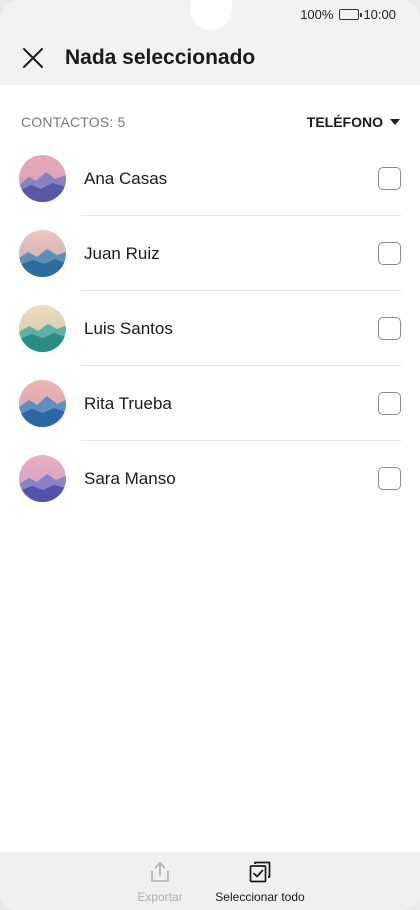 The width and height of the screenshot is (420, 910). What do you see at coordinates (210, 253) in the screenshot?
I see `contact-row: Juan Ruiz` at bounding box center [210, 253].